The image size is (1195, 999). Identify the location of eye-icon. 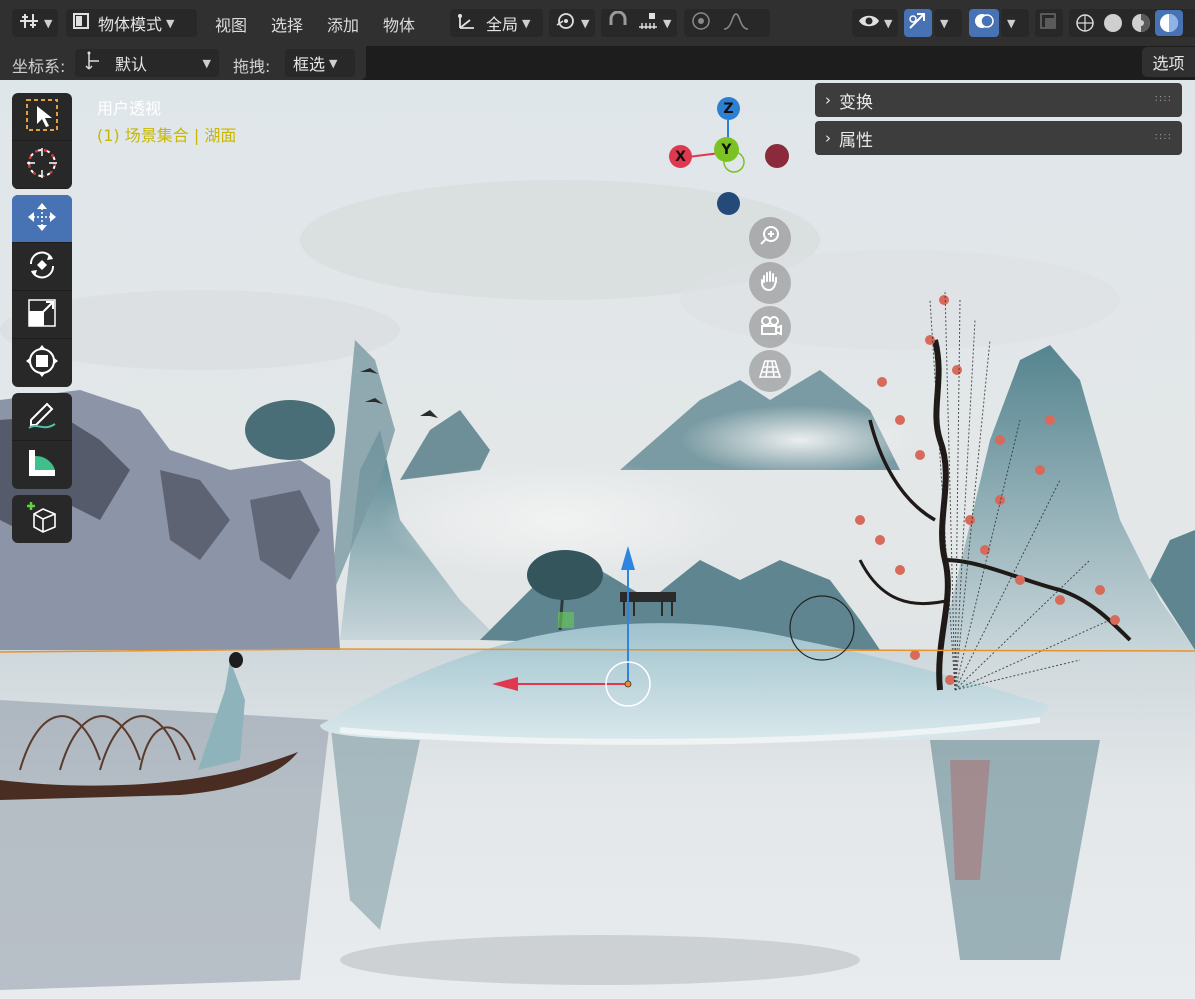
(869, 23).